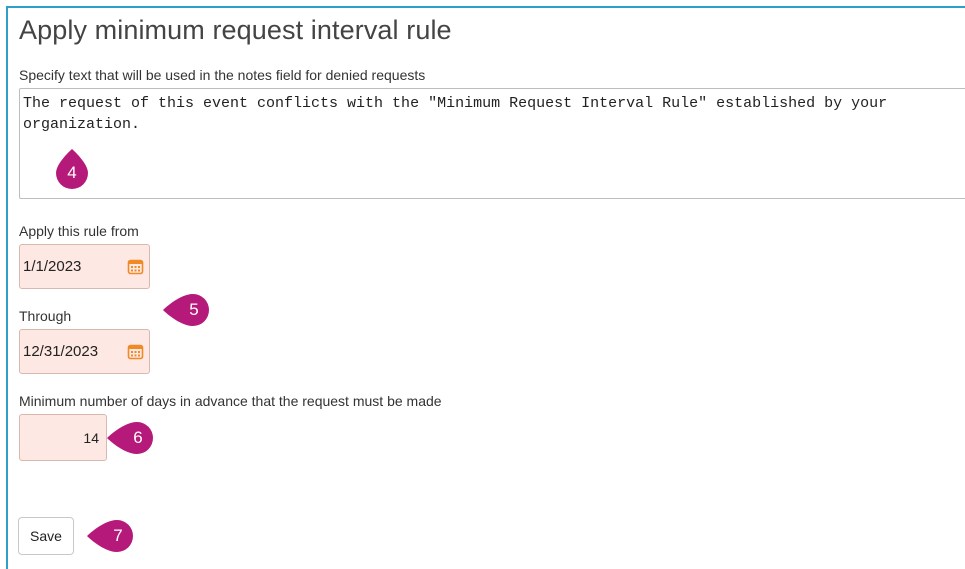 Image resolution: width=965 pixels, height=569 pixels. I want to click on callout-7: 7, so click(110, 536).